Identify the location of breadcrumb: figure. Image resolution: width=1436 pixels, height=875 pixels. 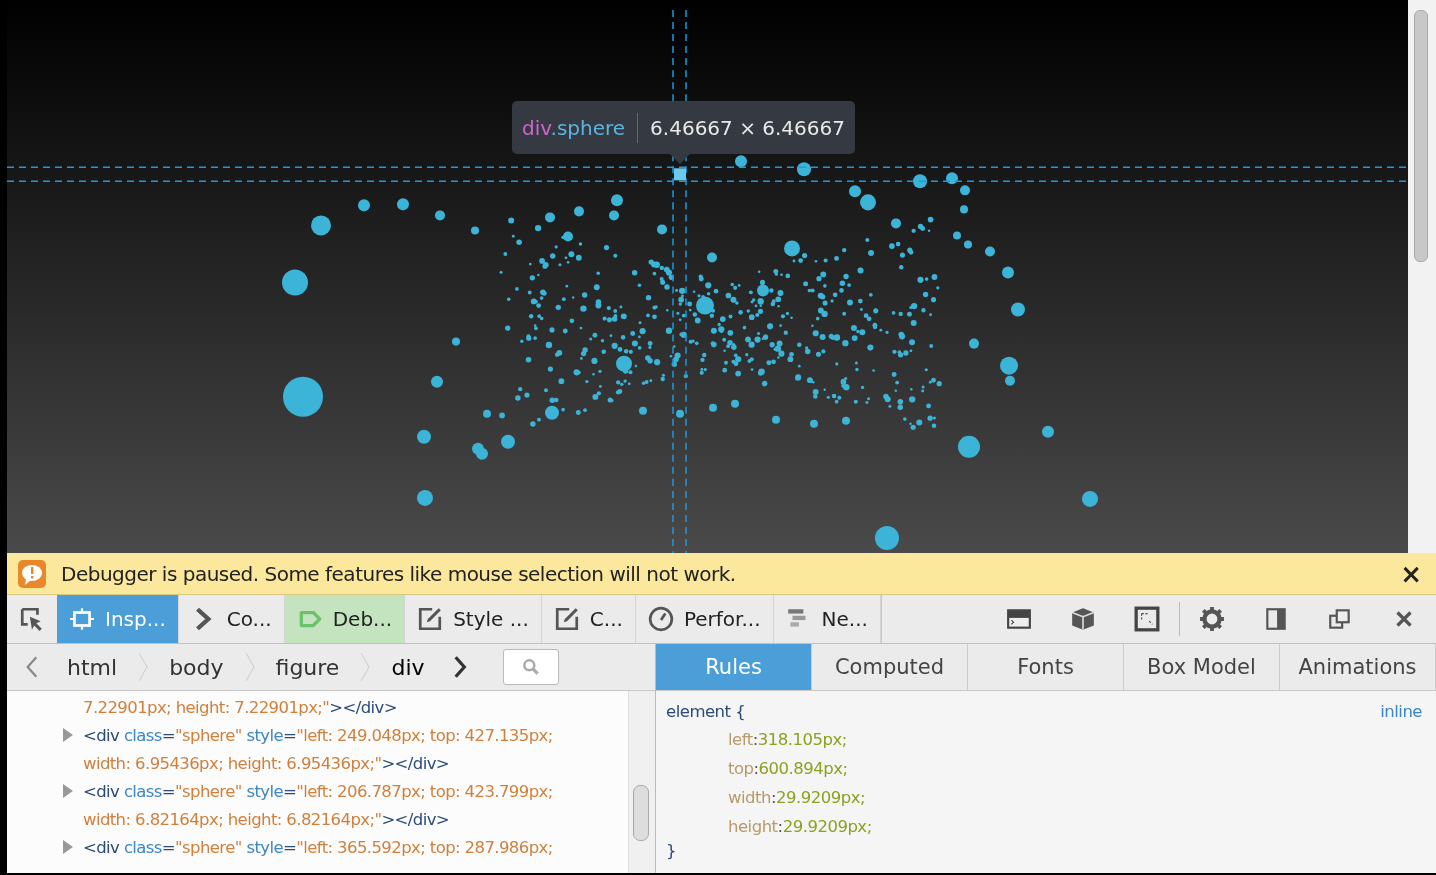
(307, 667).